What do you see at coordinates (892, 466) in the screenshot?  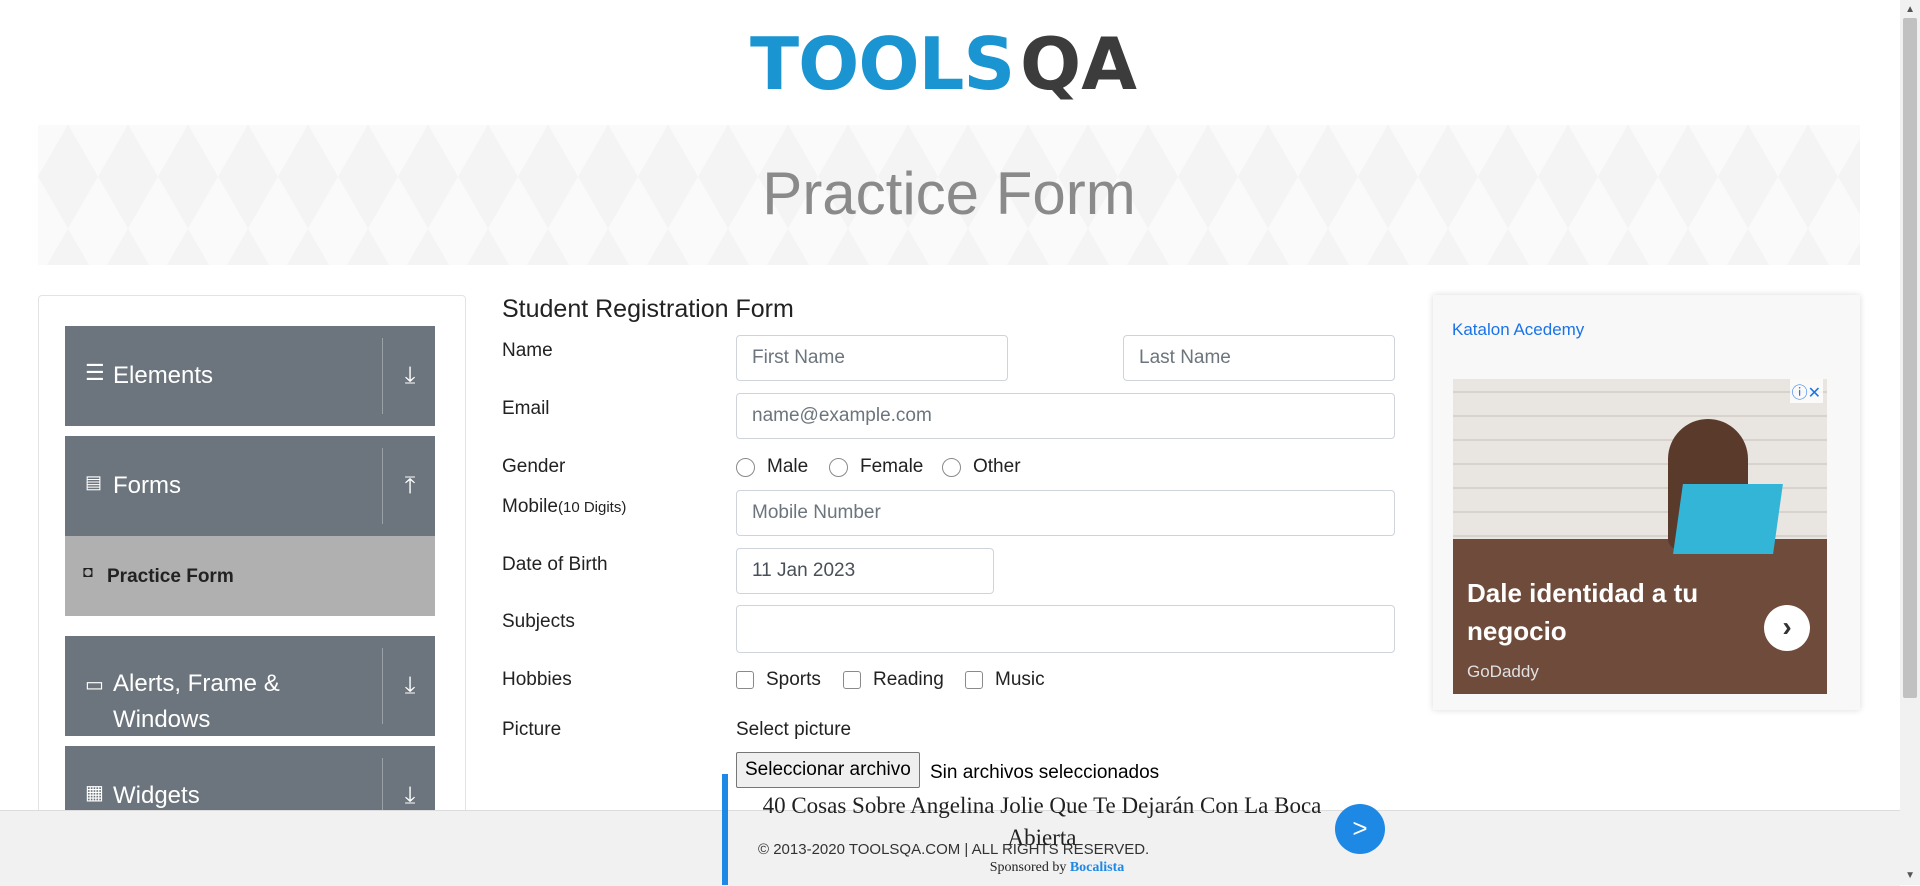 I see `radio-label: Female` at bounding box center [892, 466].